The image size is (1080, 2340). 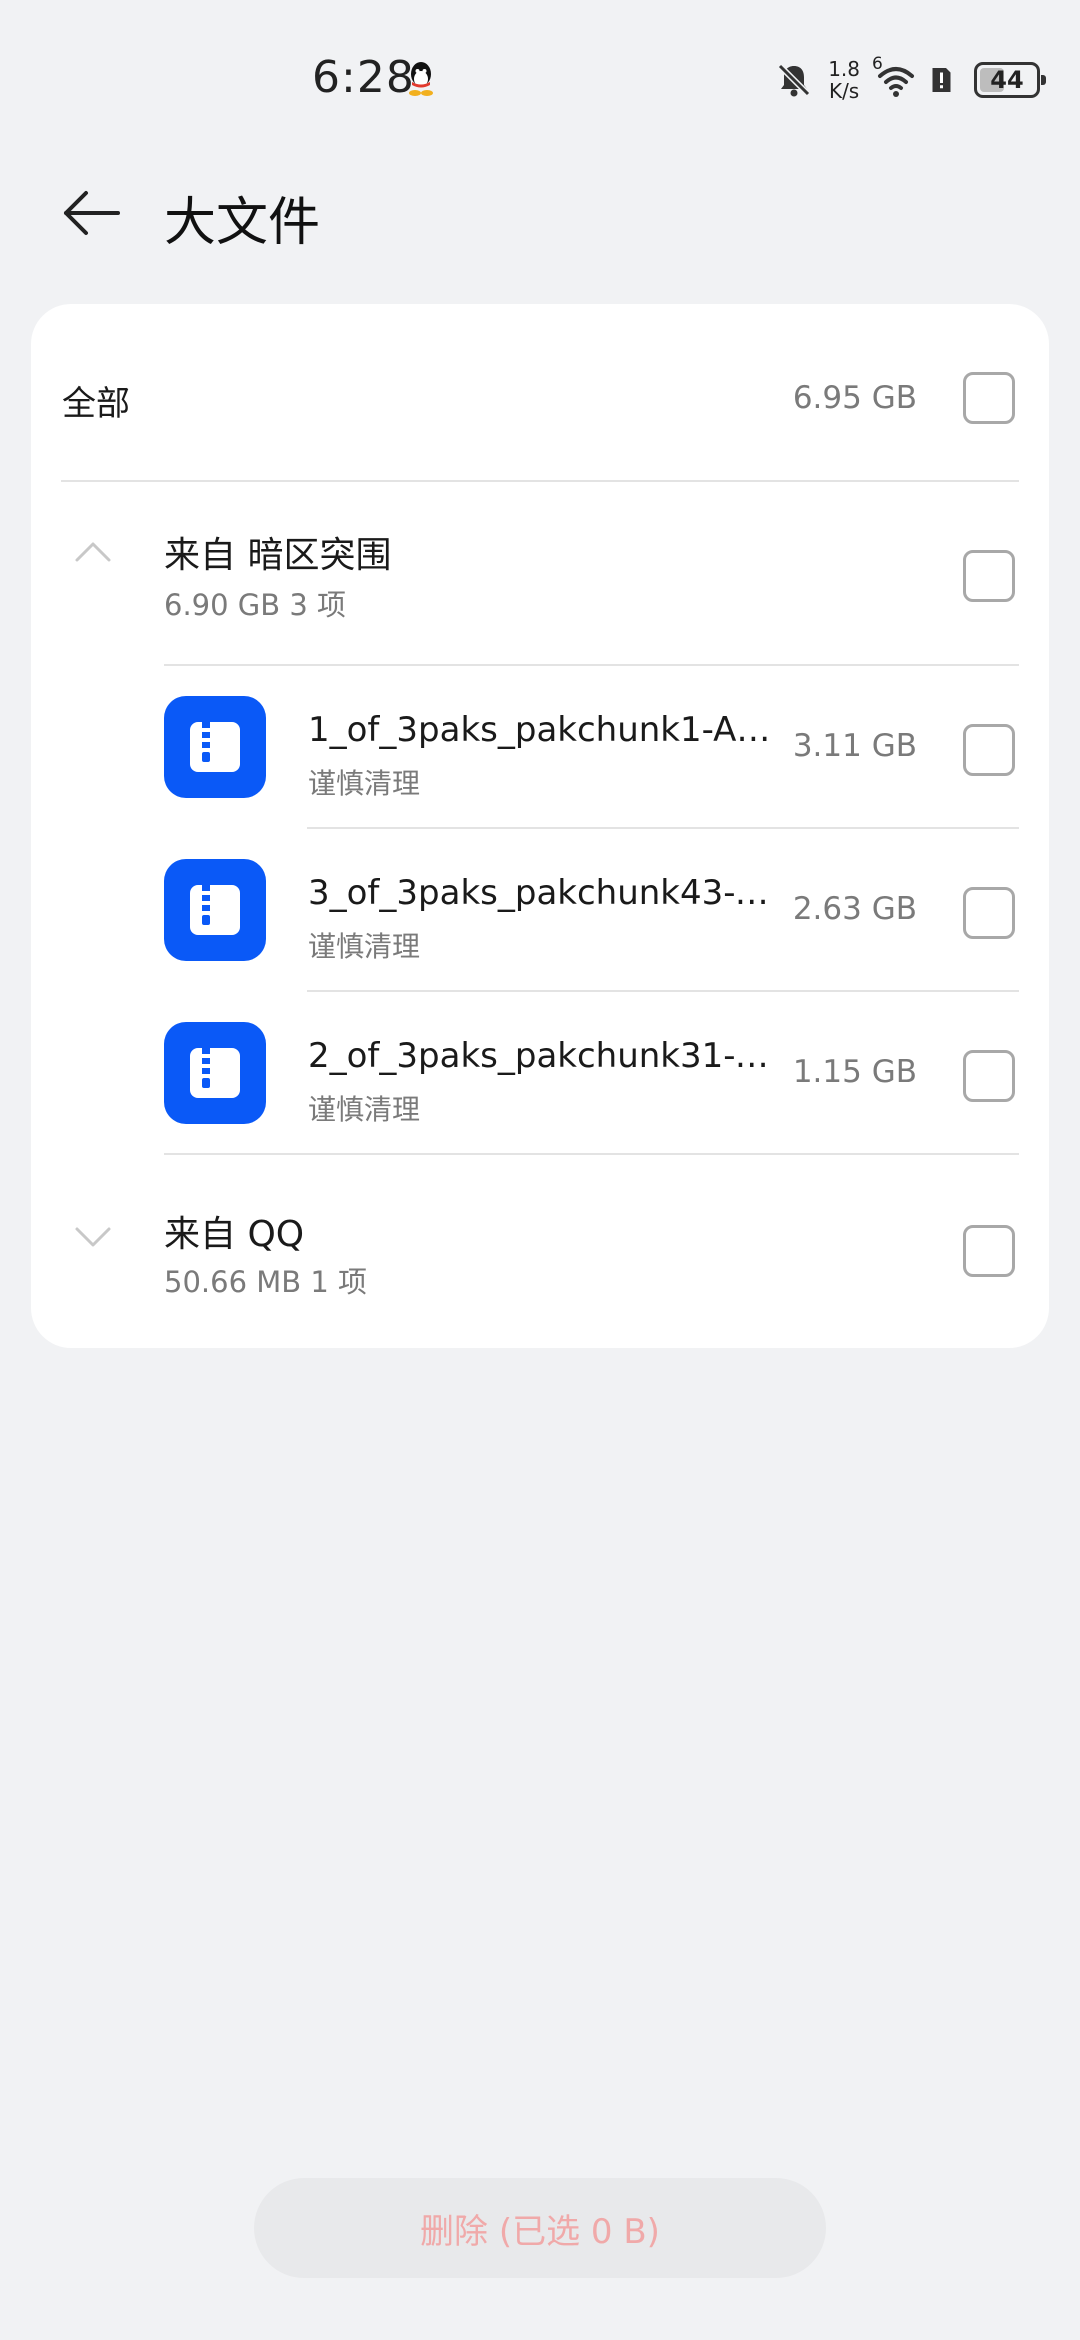 What do you see at coordinates (255, 605) in the screenshot?
I see `group-subtitle: 6.90 GB 3 项` at bounding box center [255, 605].